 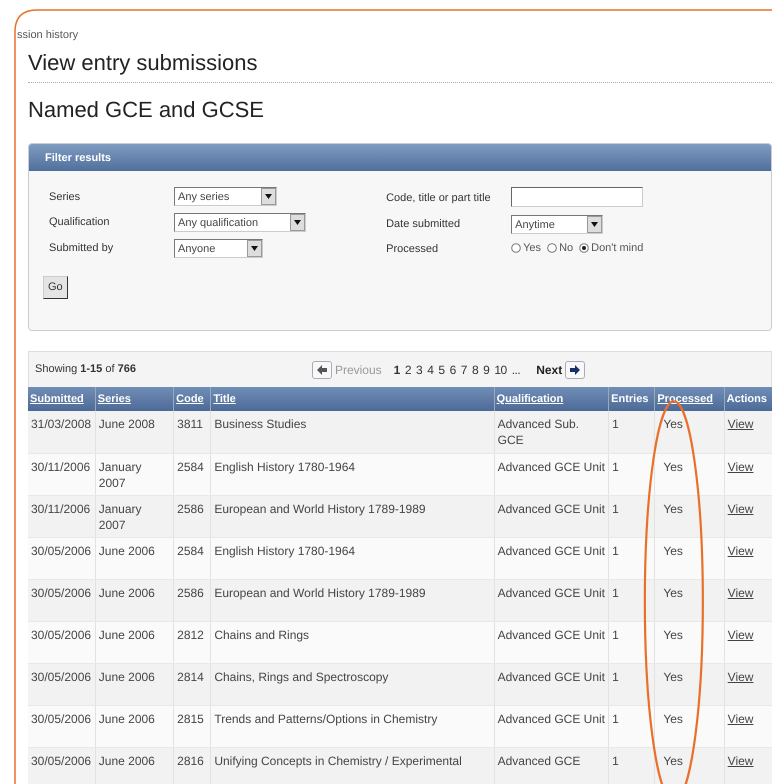 I want to click on table-cell: 2586, so click(x=192, y=600).